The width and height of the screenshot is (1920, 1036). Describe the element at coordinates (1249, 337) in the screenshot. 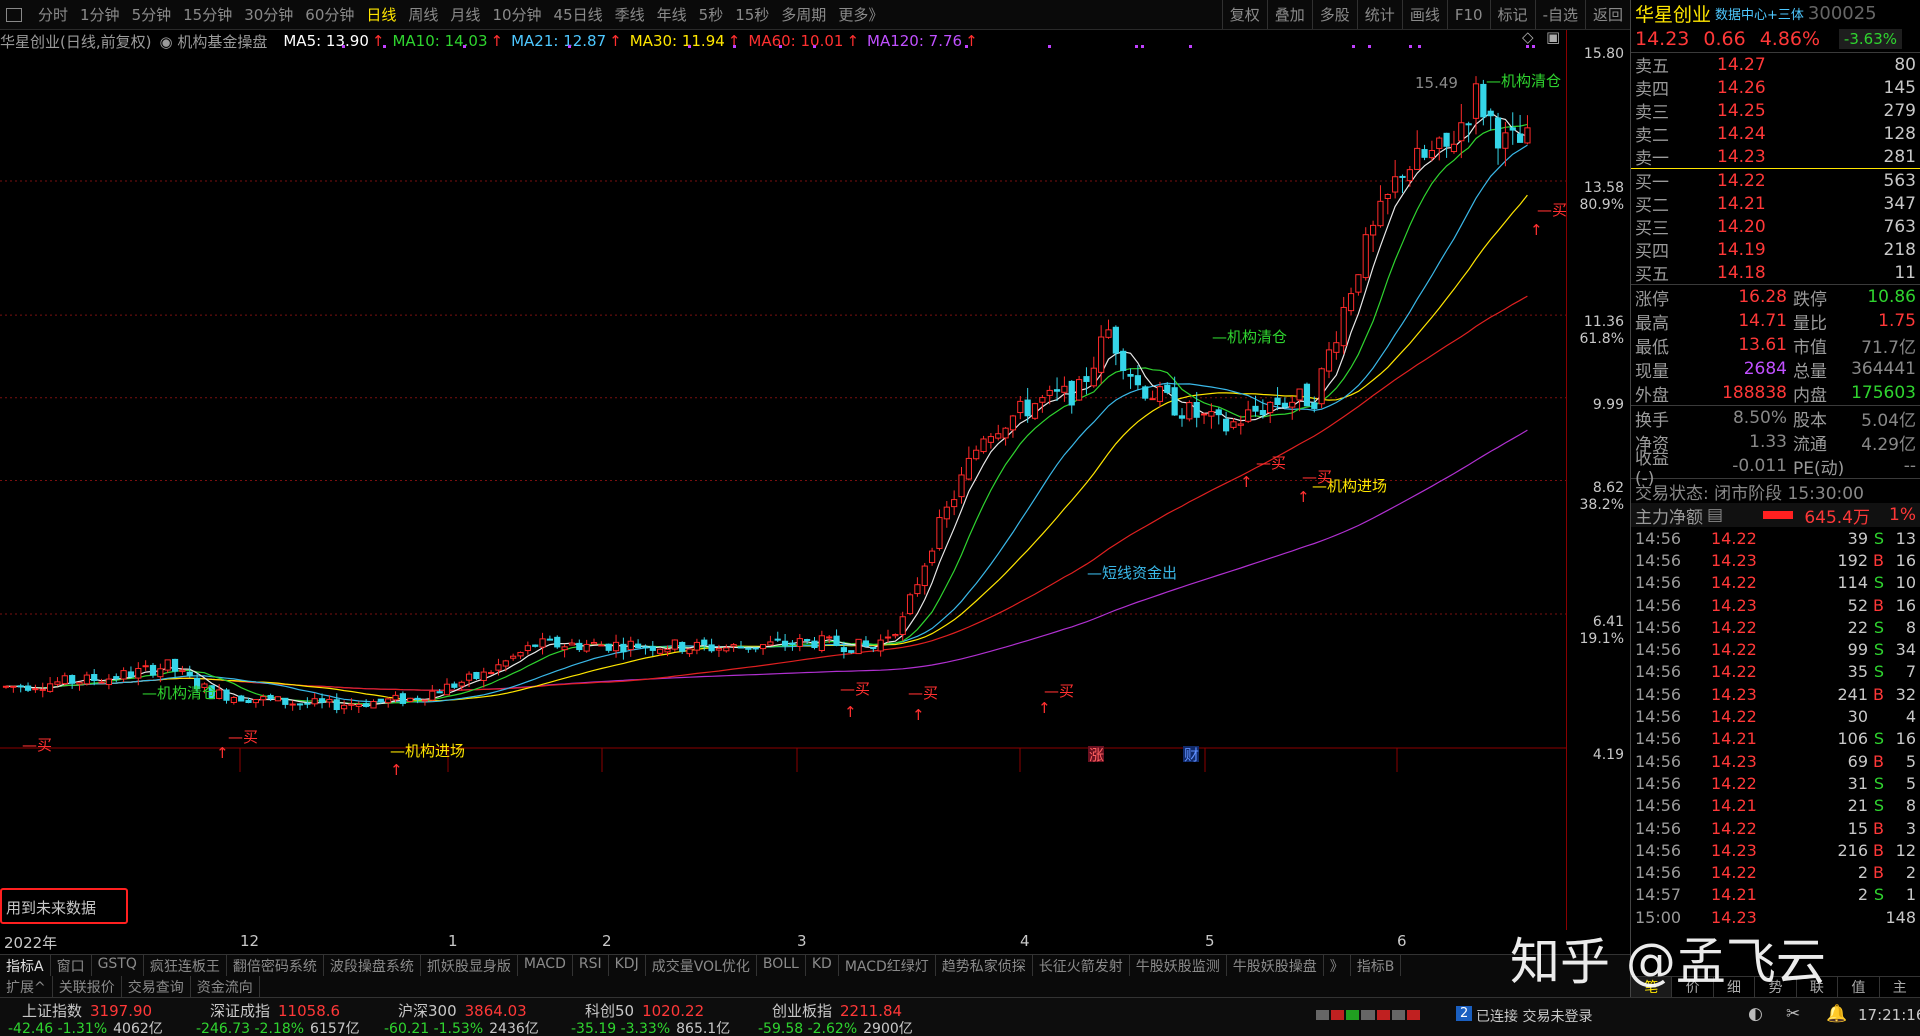

I see `annotation-clear: —机构清仓` at that location.